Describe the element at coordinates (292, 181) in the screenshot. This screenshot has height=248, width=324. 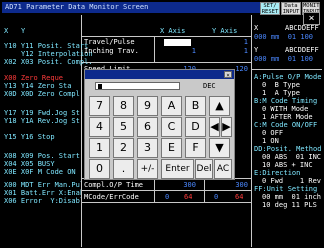
I see `legend-line: 0 Fwd 1 Rev` at that location.